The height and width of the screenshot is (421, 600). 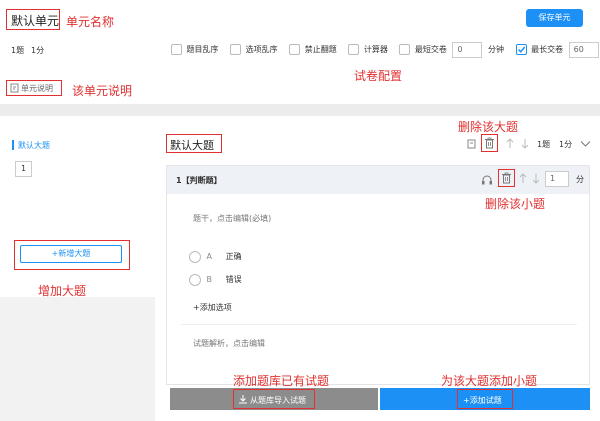 What do you see at coordinates (35, 21) in the screenshot?
I see `unit-title: 默认单元` at bounding box center [35, 21].